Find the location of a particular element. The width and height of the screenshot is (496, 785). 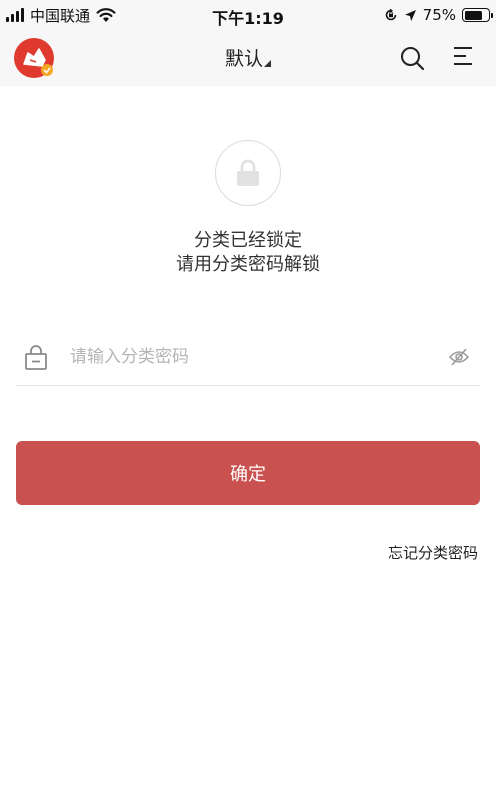

nav-bar: 默认 is located at coordinates (248, 58).